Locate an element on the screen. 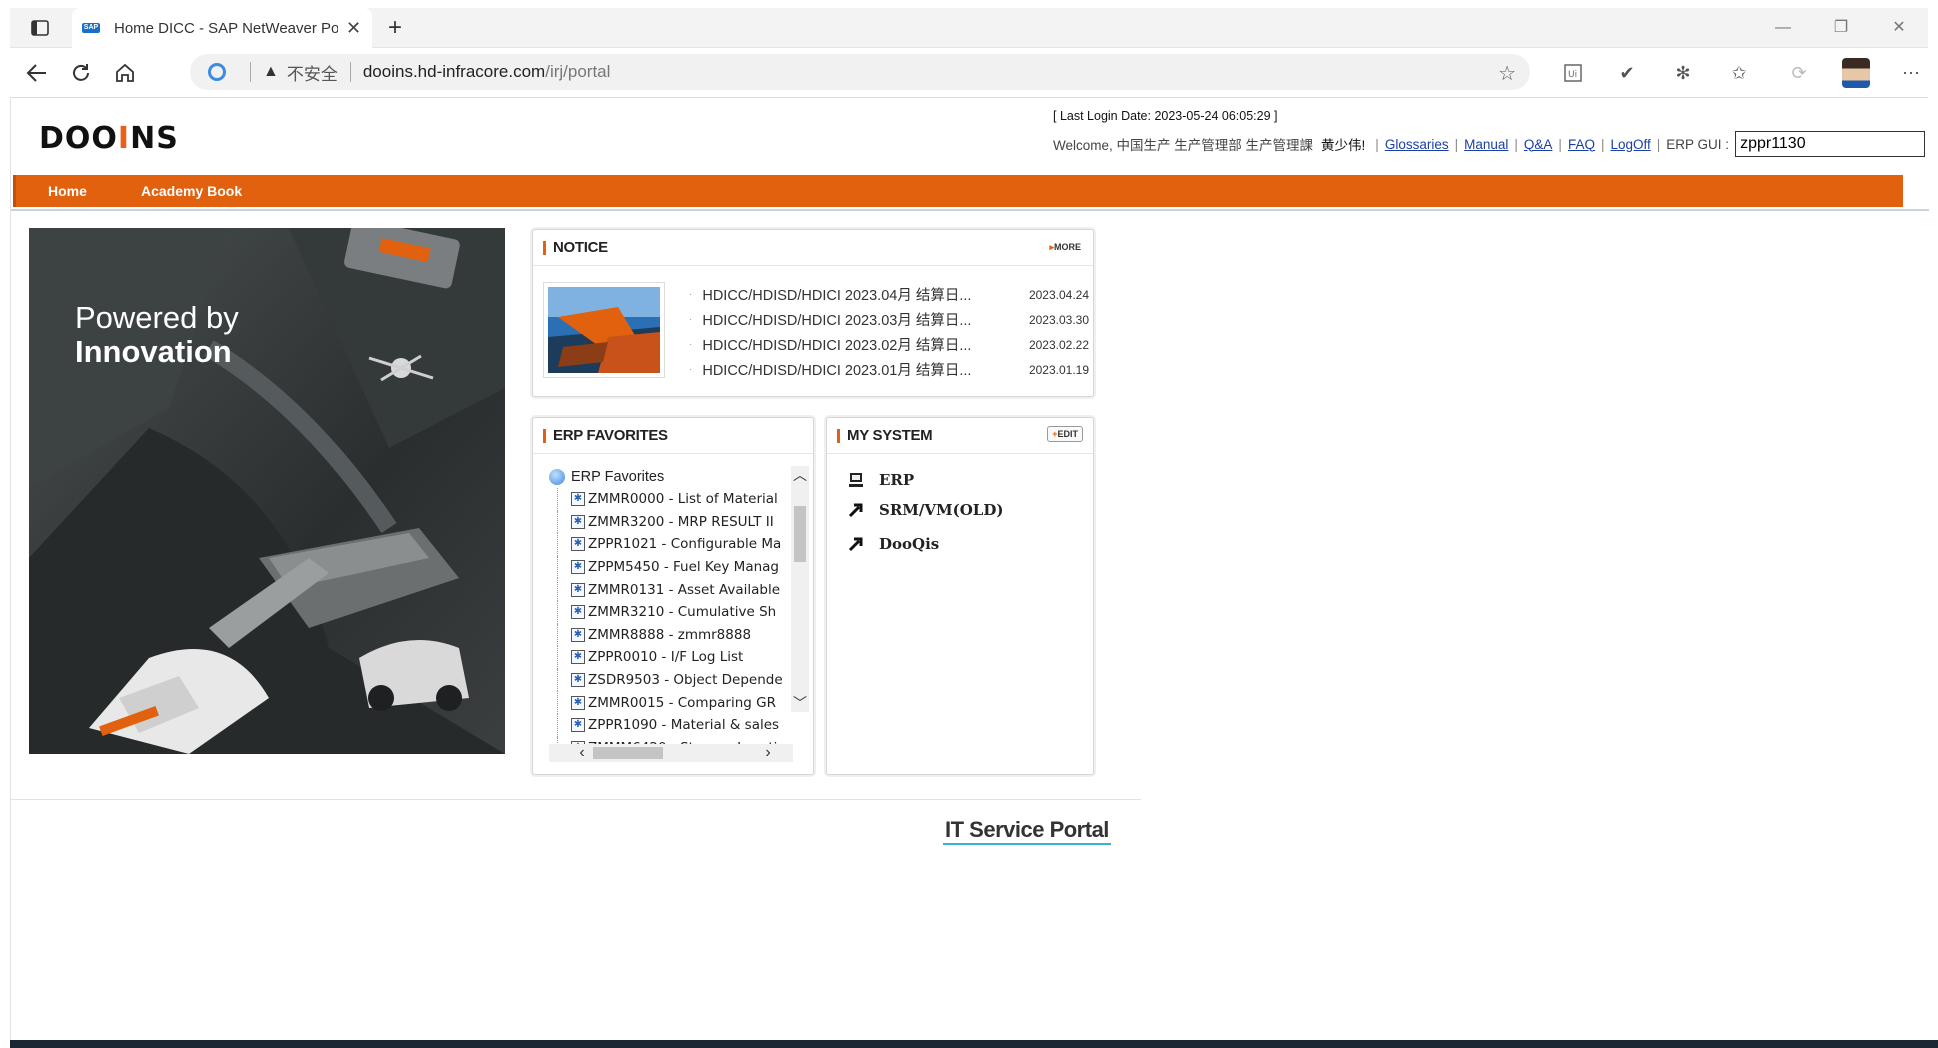 The image size is (1938, 1048). favorites-icon: ✩ is located at coordinates (1739, 73).